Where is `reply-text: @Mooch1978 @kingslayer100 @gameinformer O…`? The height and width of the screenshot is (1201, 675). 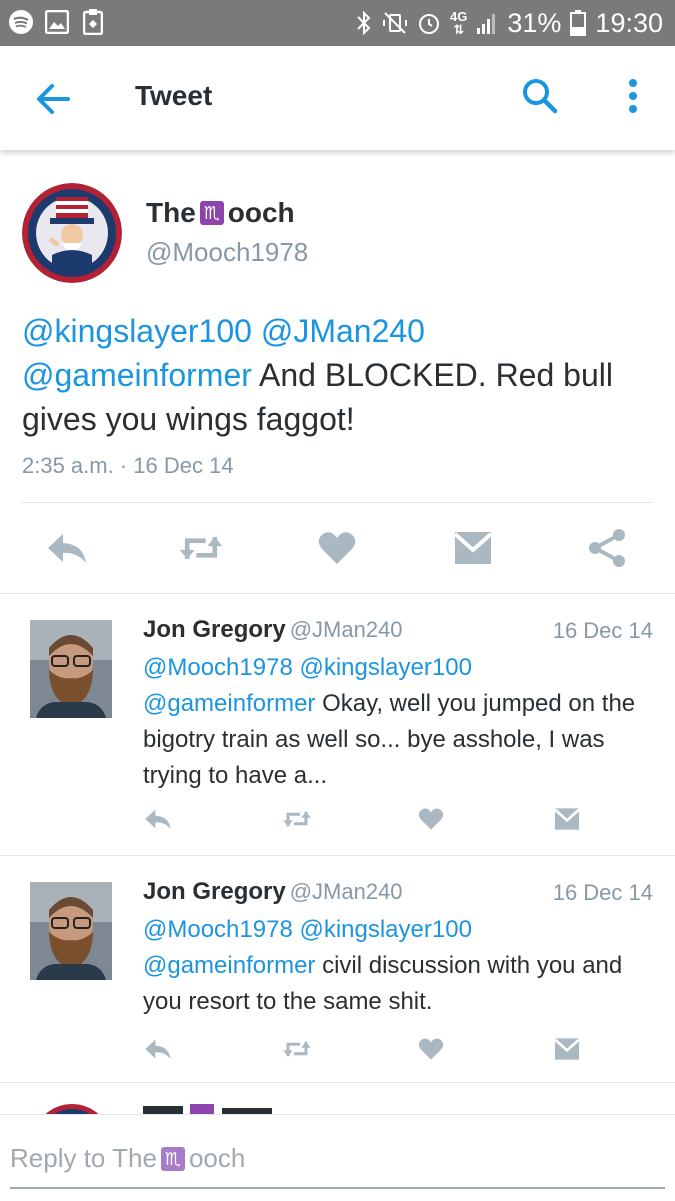 reply-text: @Mooch1978 @kingslayer100 @gameinformer O… is located at coordinates (393, 722).